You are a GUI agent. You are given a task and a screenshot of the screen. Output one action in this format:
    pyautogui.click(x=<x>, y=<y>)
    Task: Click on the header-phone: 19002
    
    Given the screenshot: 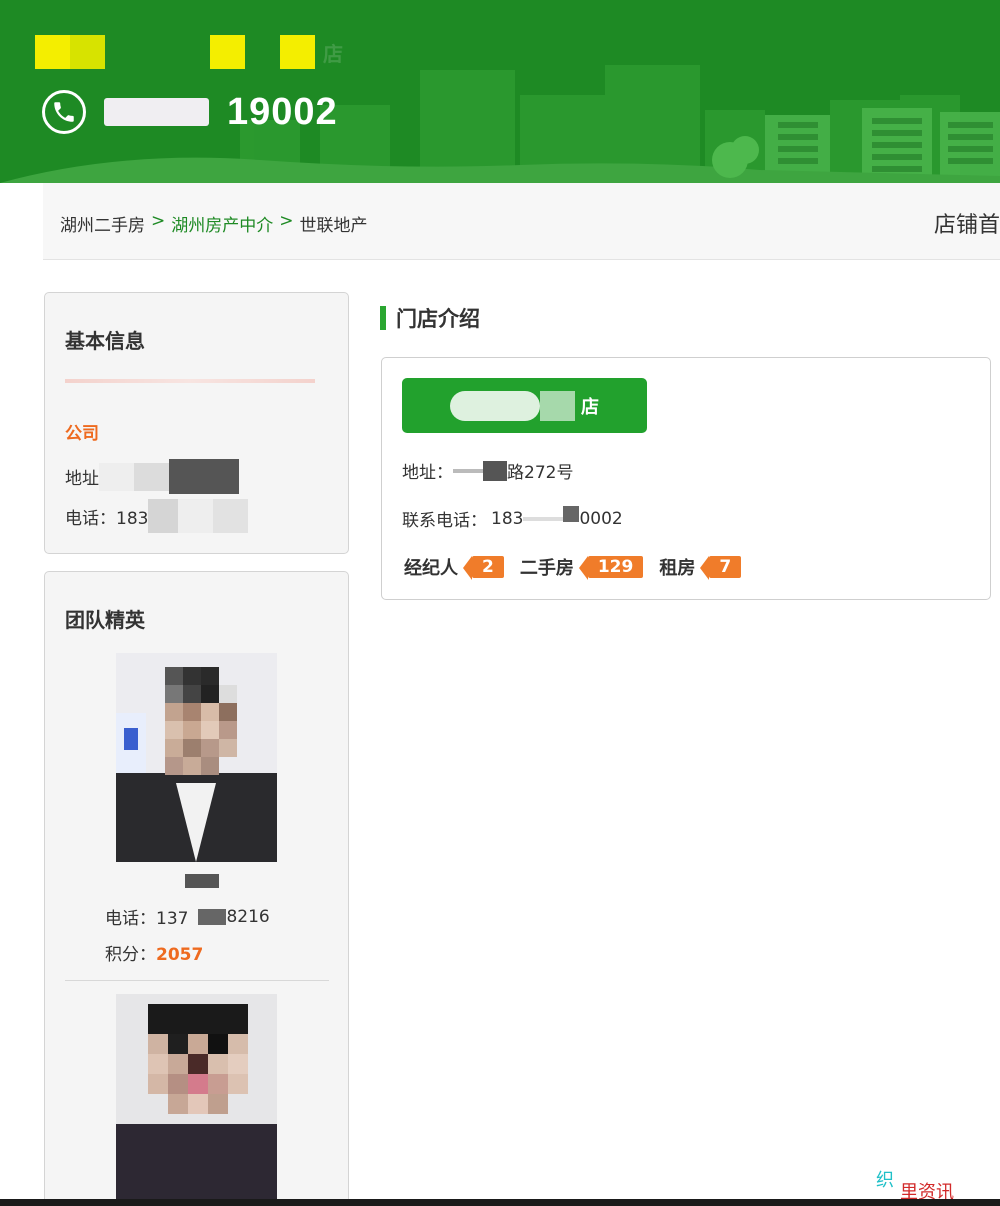 What is the action you would take?
    pyautogui.click(x=190, y=112)
    